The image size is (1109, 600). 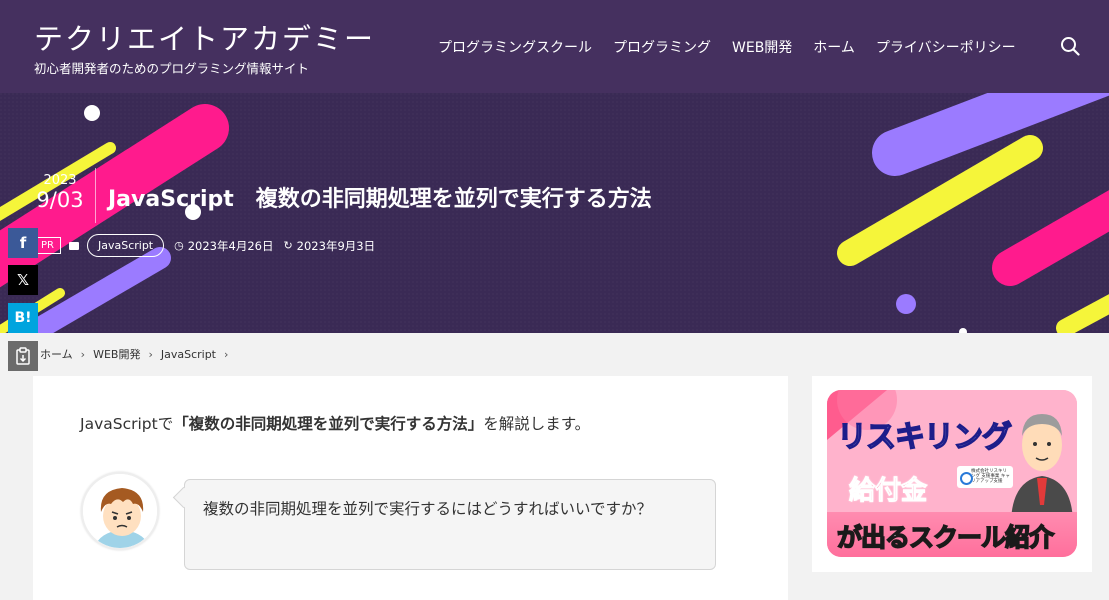 What do you see at coordinates (1070, 46) in the screenshot?
I see `search-icon` at bounding box center [1070, 46].